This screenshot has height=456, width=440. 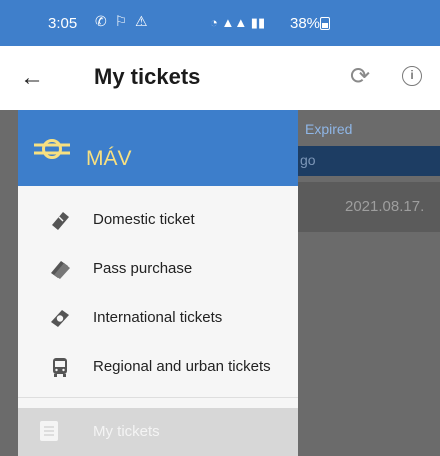 What do you see at coordinates (60, 318) in the screenshot?
I see `international-ticket-icon` at bounding box center [60, 318].